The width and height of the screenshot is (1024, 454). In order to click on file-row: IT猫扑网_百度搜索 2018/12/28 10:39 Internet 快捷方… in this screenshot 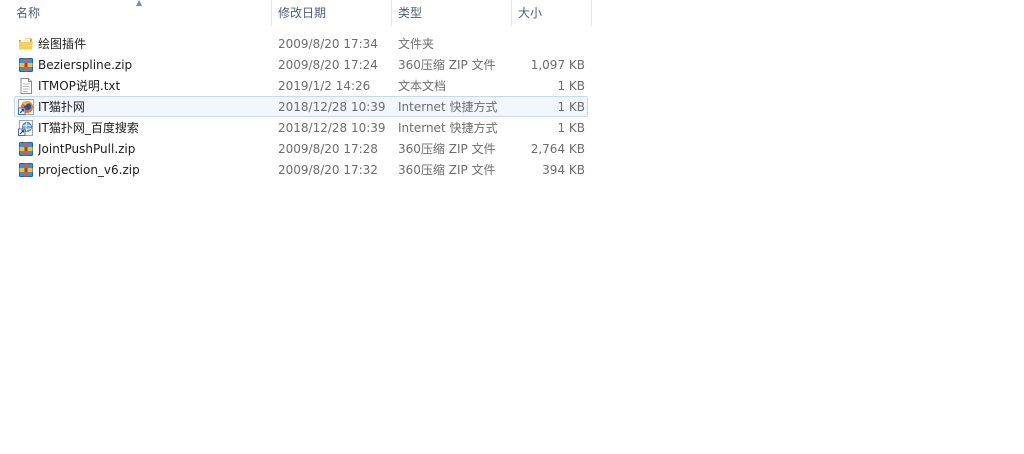, I will do `click(301, 127)`.